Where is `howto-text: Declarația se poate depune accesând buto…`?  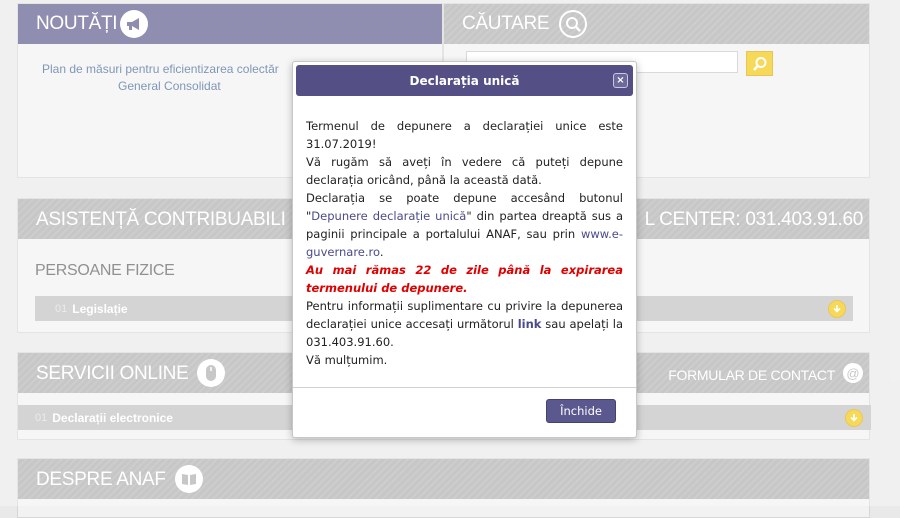
howto-text: Declarația se poate depune accesând buto… is located at coordinates (464, 225).